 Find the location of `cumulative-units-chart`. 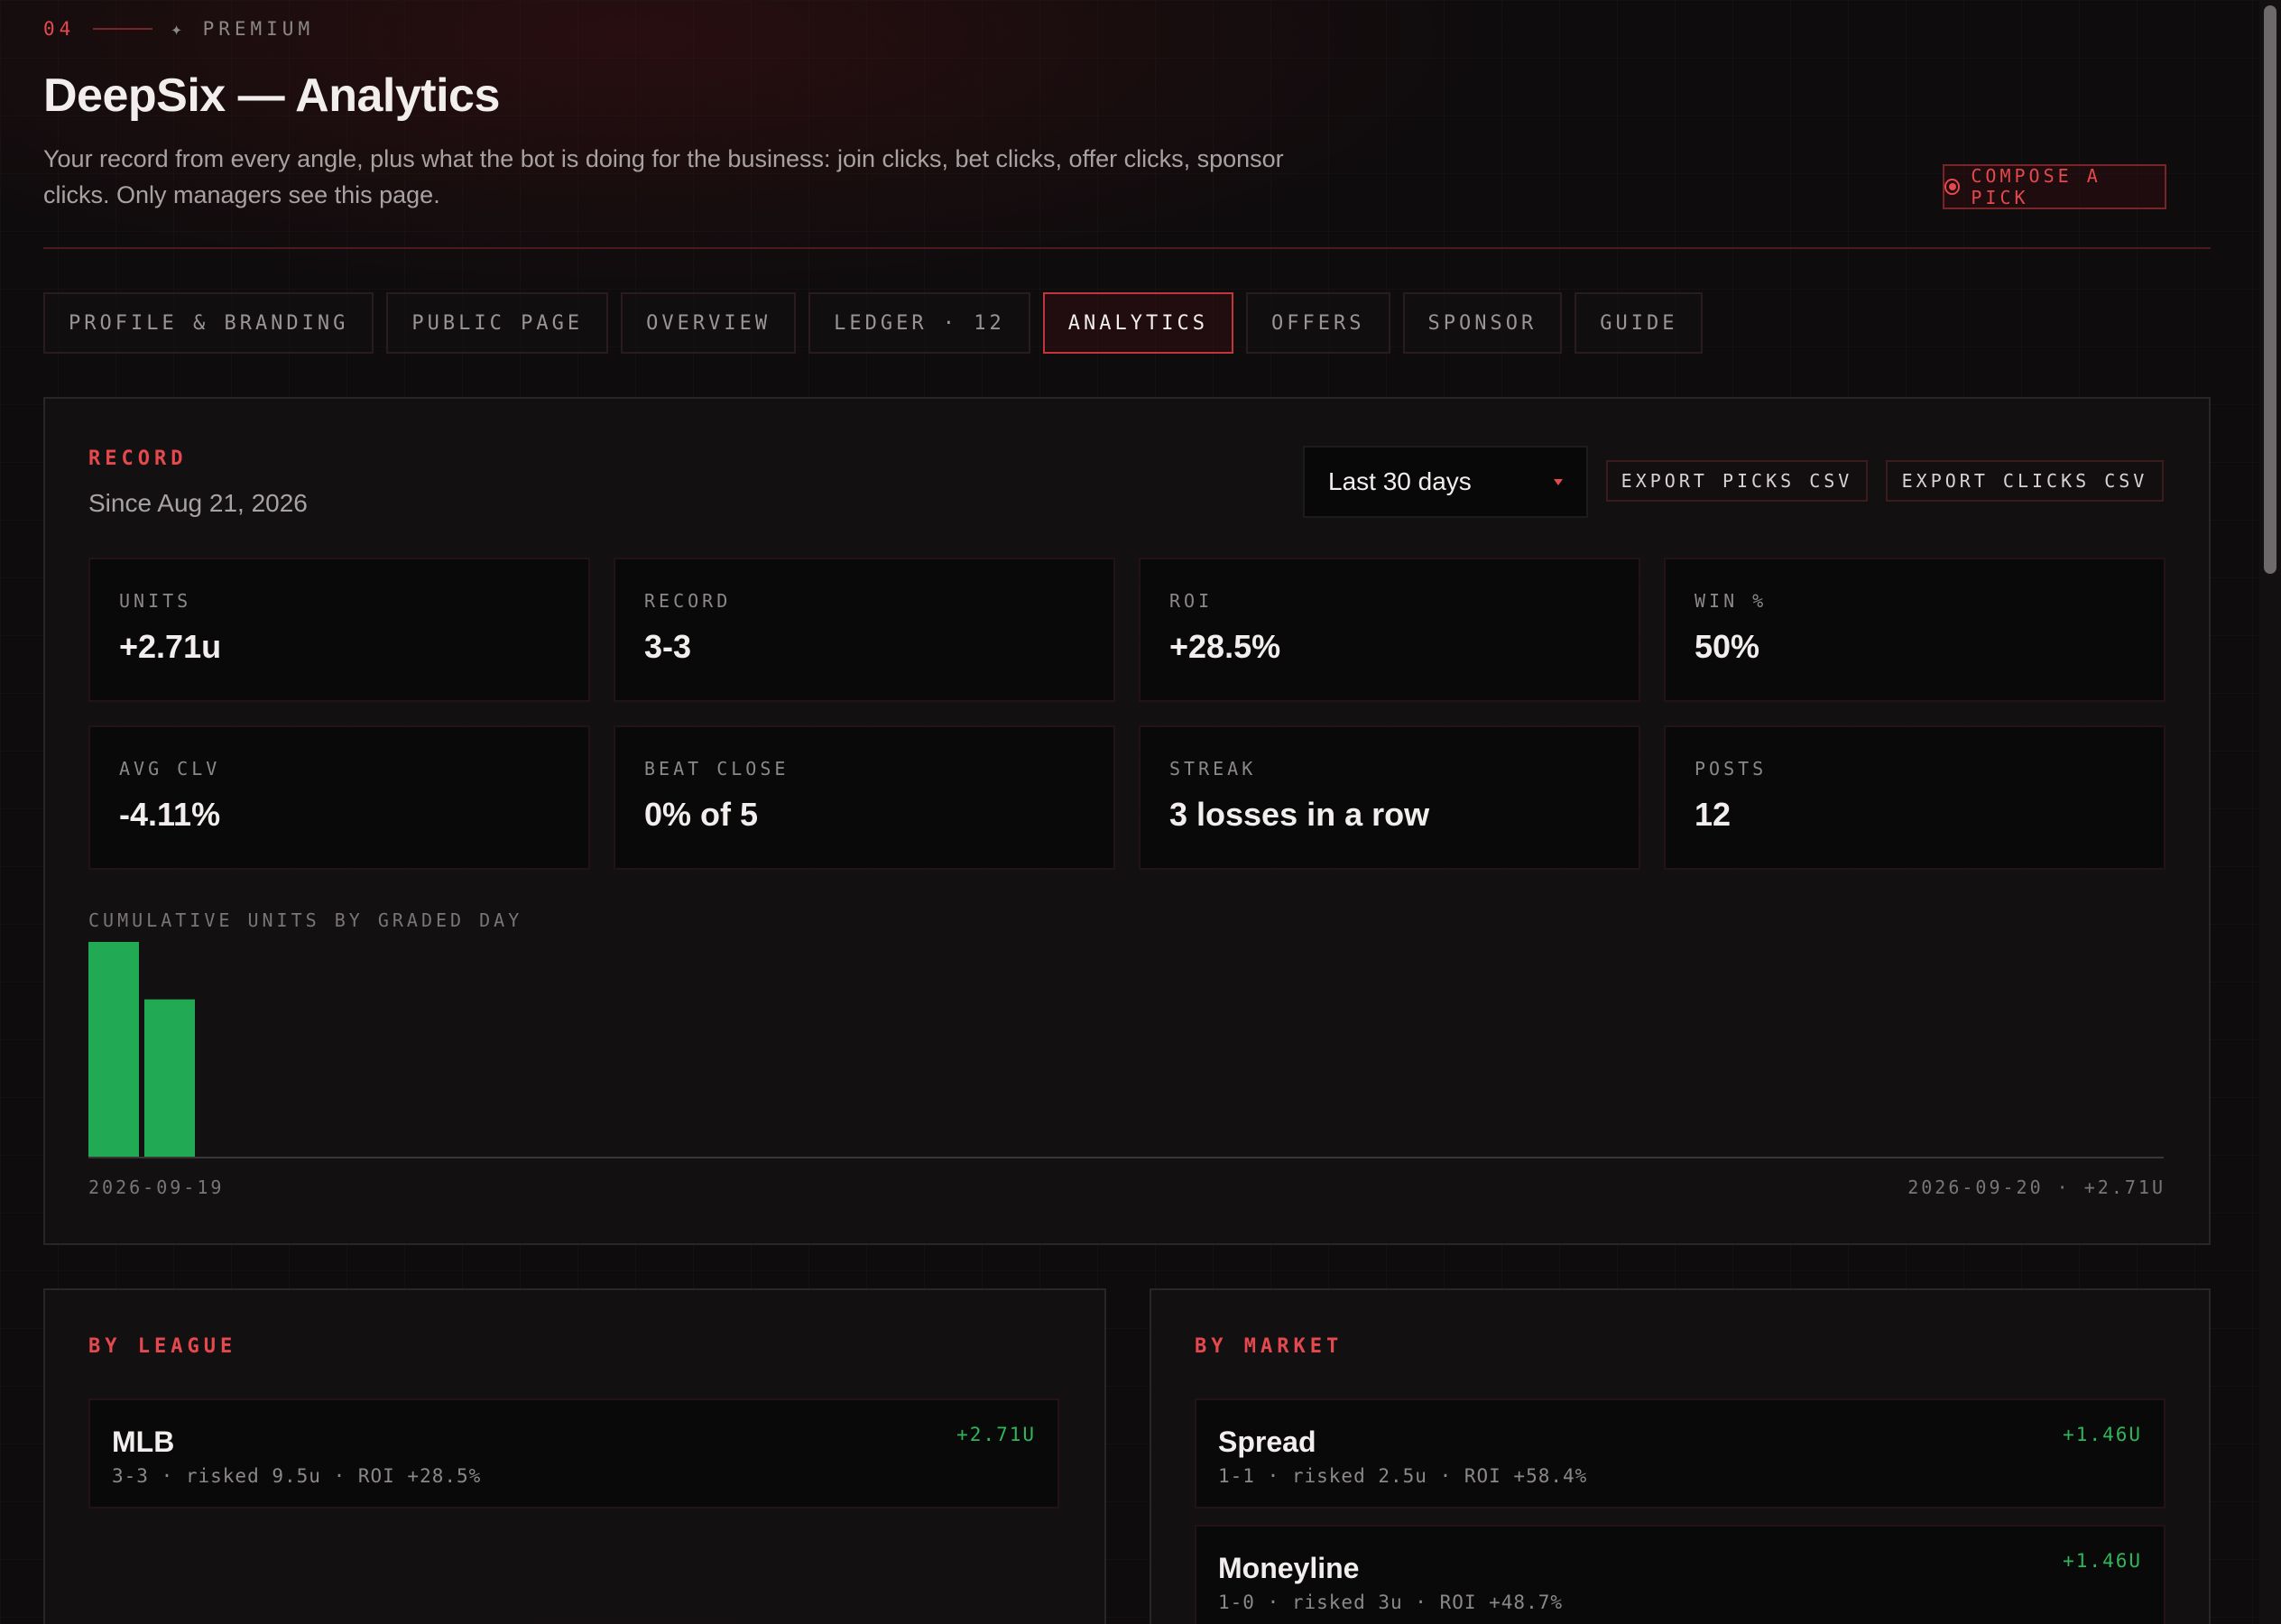

cumulative-units-chart is located at coordinates (1126, 1050).